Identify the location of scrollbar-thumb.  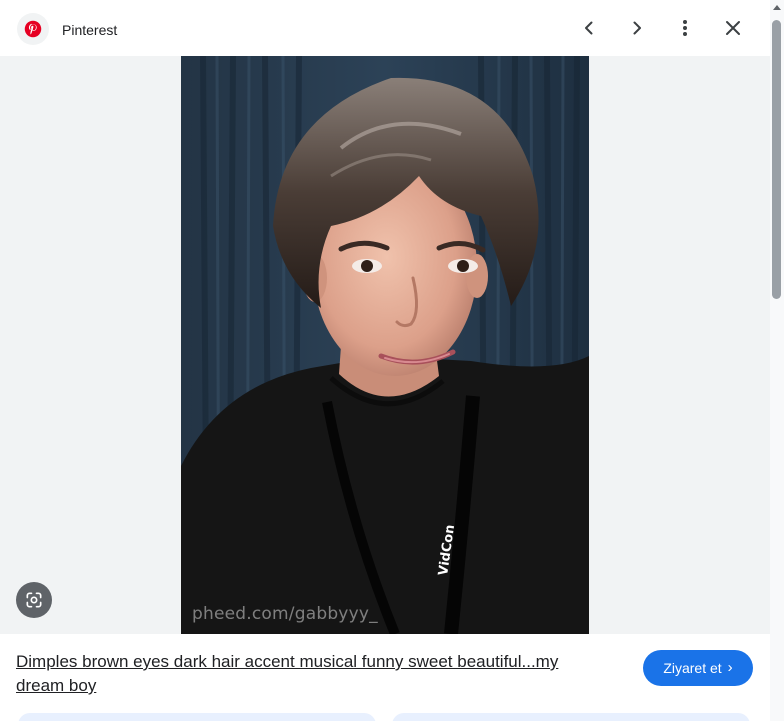
(776, 159).